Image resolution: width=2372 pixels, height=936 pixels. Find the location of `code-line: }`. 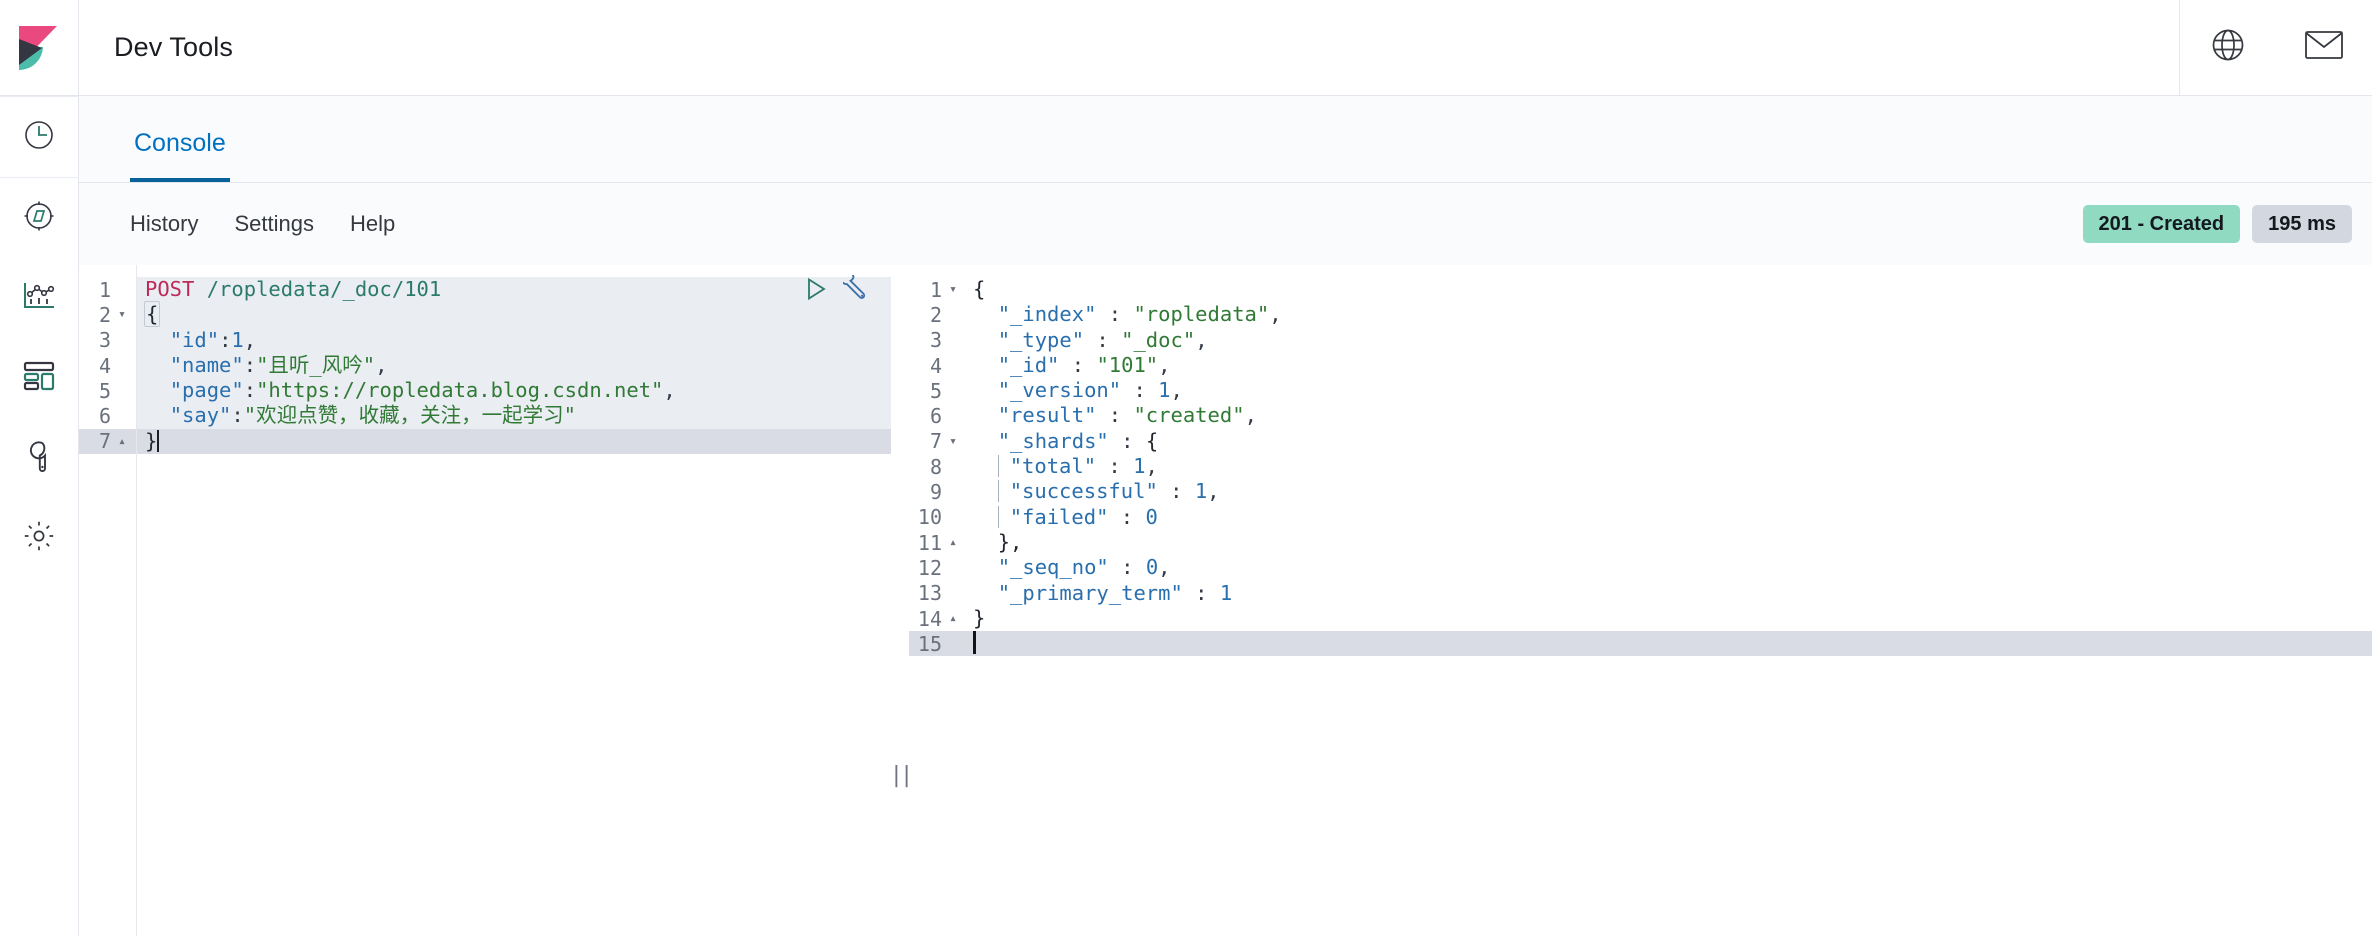

code-line: } is located at coordinates (1669, 618).